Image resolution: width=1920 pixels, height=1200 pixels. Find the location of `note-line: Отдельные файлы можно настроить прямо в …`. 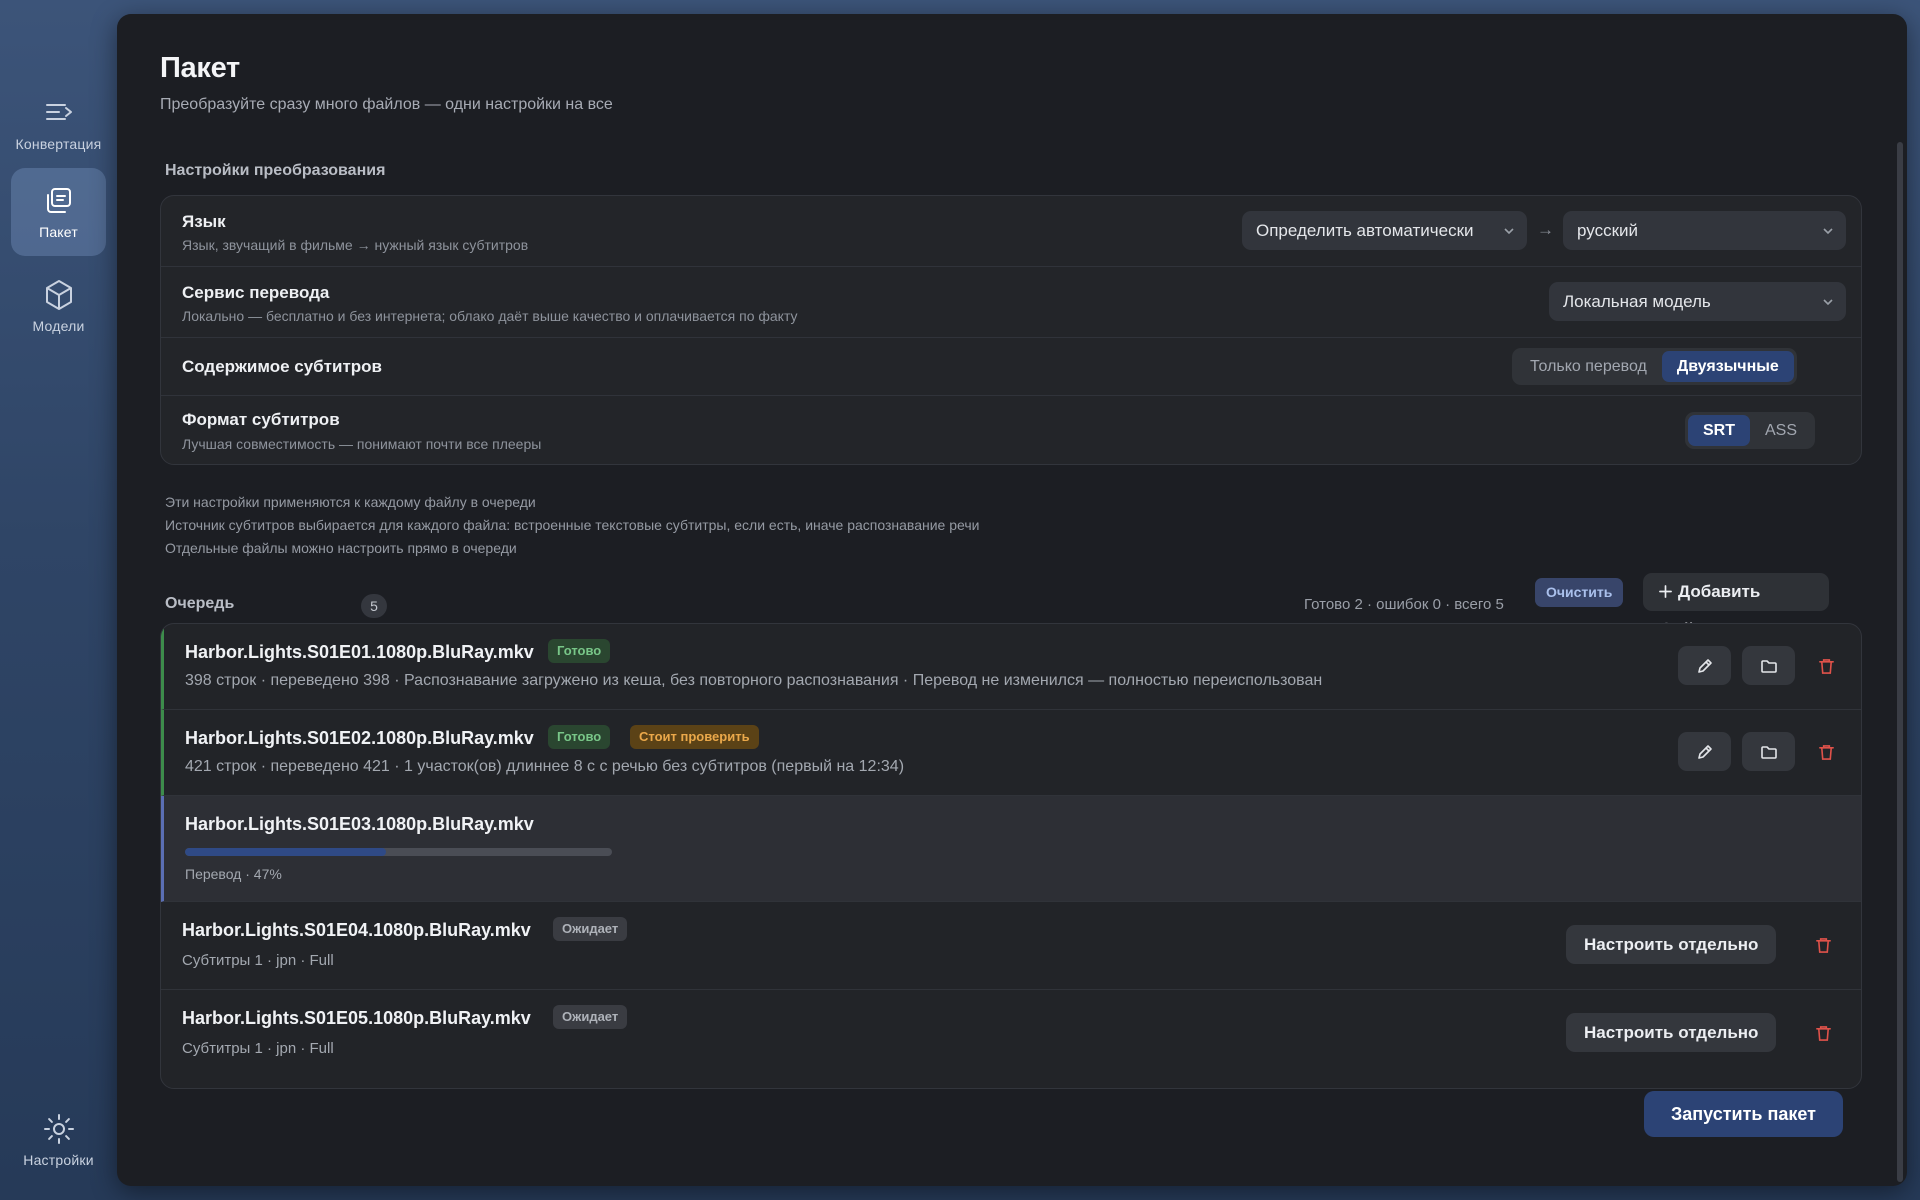

note-line: Отдельные файлы можно настроить прямо в … is located at coordinates (341, 548).